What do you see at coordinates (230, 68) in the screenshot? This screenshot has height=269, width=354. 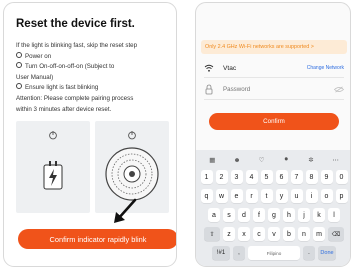 I see `wifi-network-name: Vtac` at bounding box center [230, 68].